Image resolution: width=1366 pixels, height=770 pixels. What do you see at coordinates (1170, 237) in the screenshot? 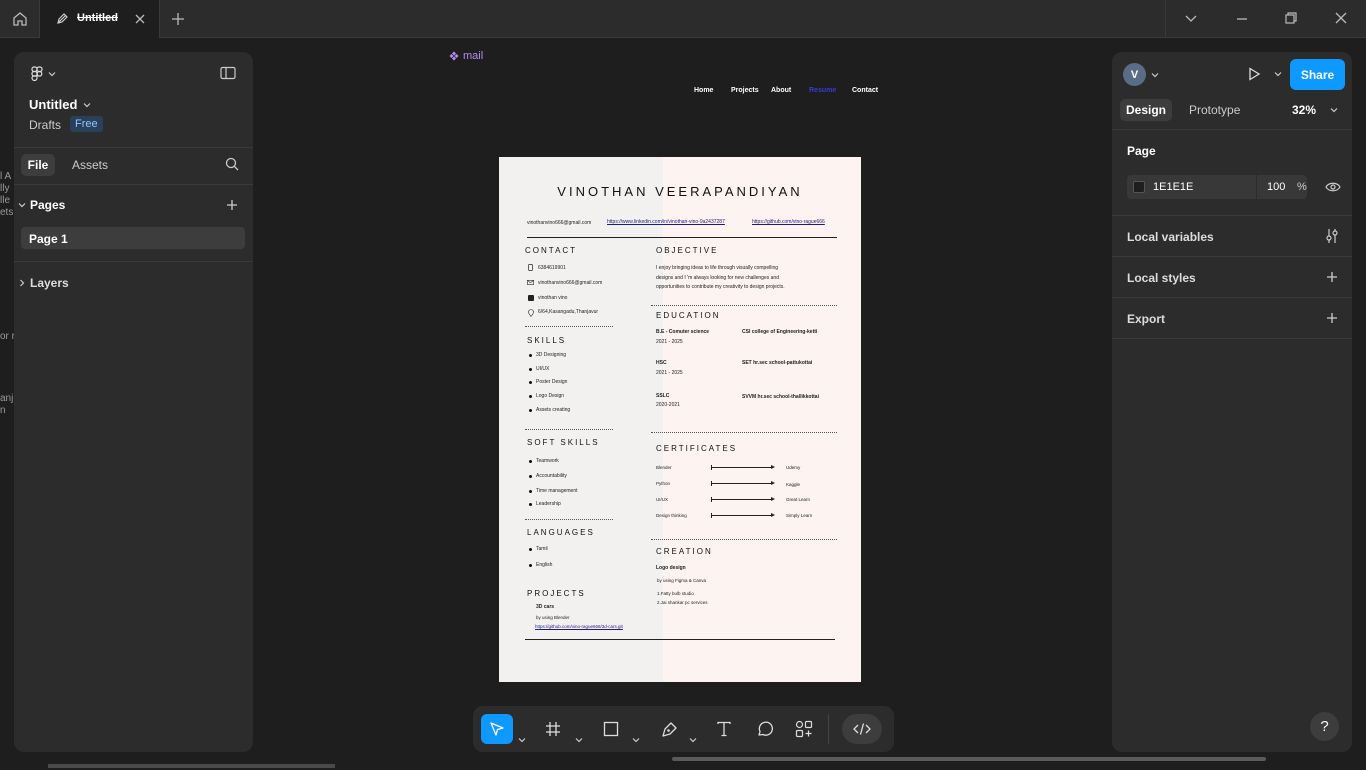
I see `local-variables-label: Local variables` at bounding box center [1170, 237].